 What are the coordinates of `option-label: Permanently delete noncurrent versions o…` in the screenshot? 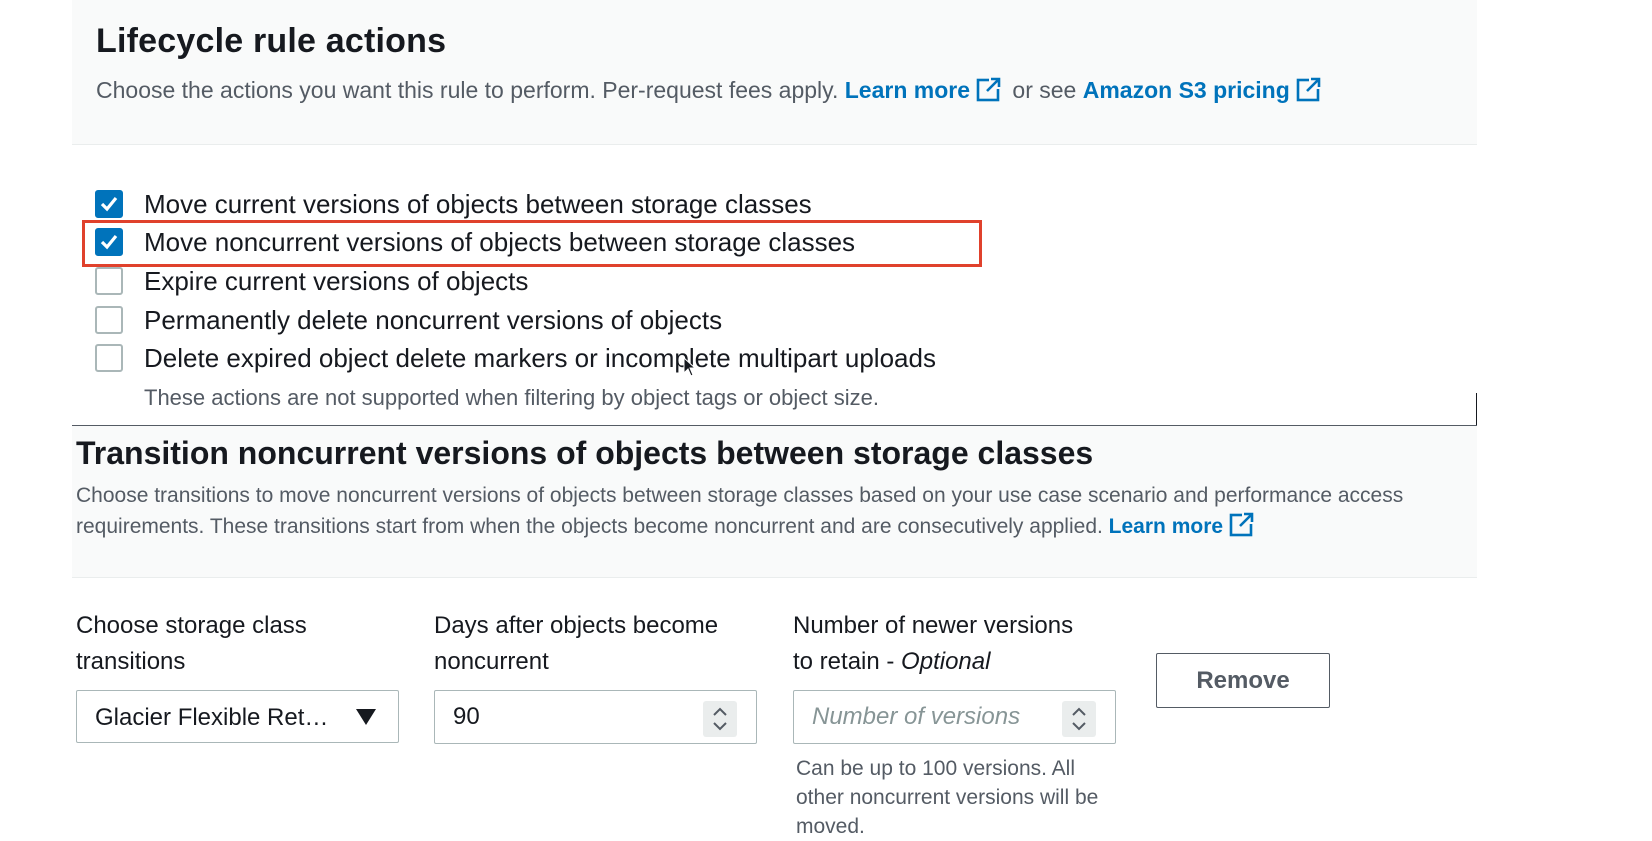 It's located at (433, 320).